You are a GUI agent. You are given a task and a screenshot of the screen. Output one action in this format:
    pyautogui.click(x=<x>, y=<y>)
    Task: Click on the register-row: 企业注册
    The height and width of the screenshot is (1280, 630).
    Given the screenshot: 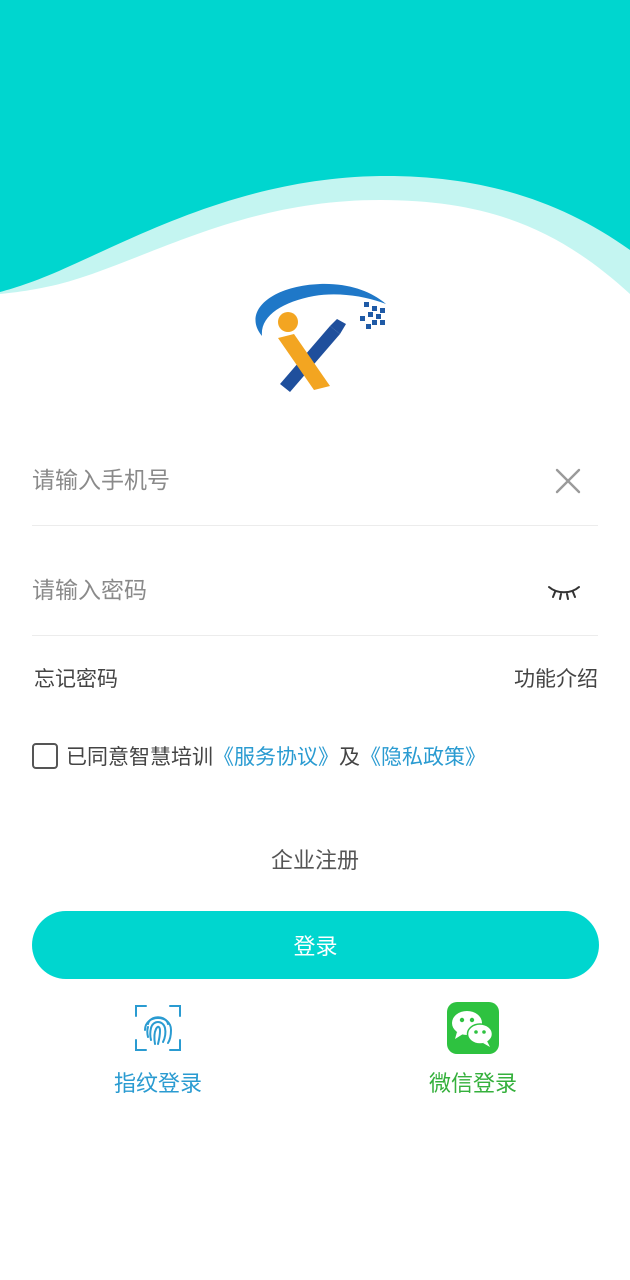 What is the action you would take?
    pyautogui.click(x=315, y=862)
    